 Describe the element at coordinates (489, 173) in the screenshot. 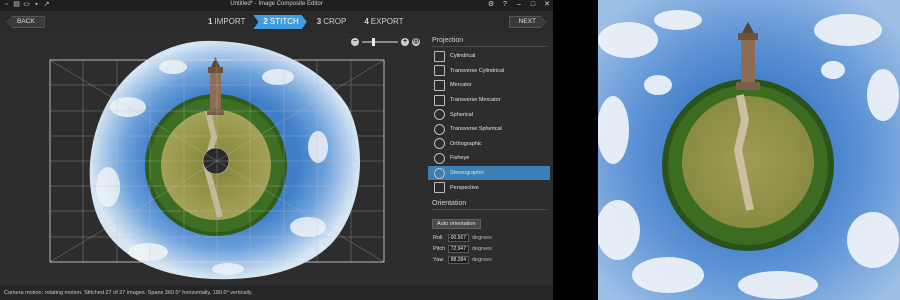

I see `projection-option: Stereographic` at that location.